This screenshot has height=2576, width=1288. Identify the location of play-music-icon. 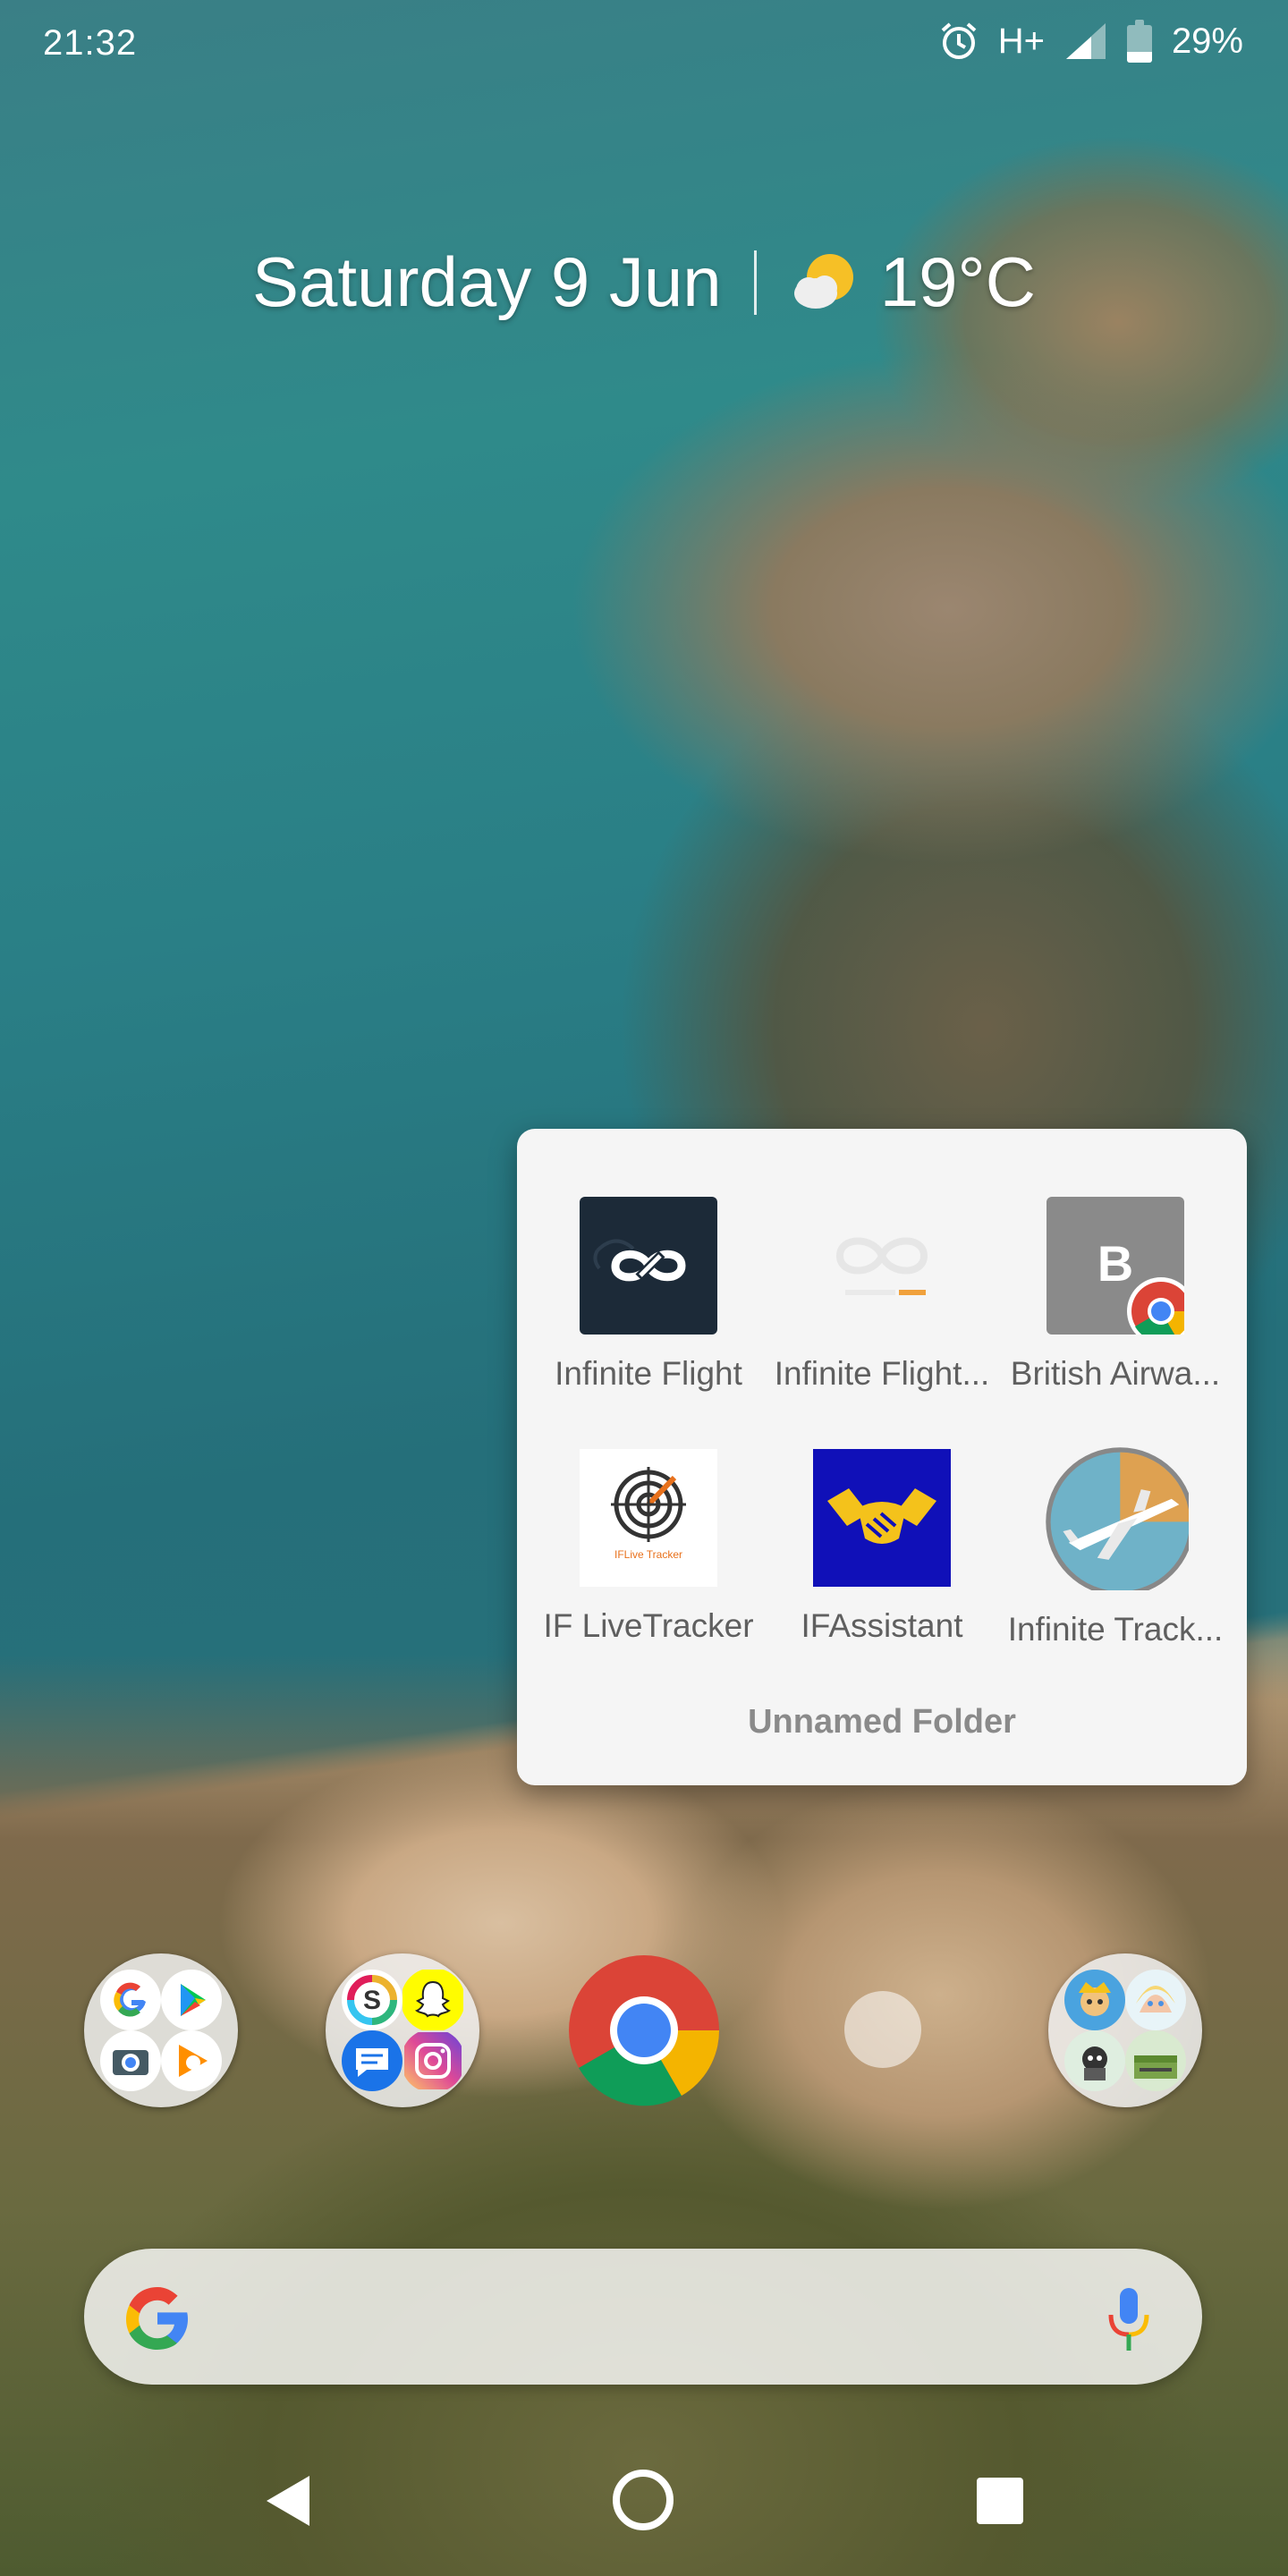
(191, 2060).